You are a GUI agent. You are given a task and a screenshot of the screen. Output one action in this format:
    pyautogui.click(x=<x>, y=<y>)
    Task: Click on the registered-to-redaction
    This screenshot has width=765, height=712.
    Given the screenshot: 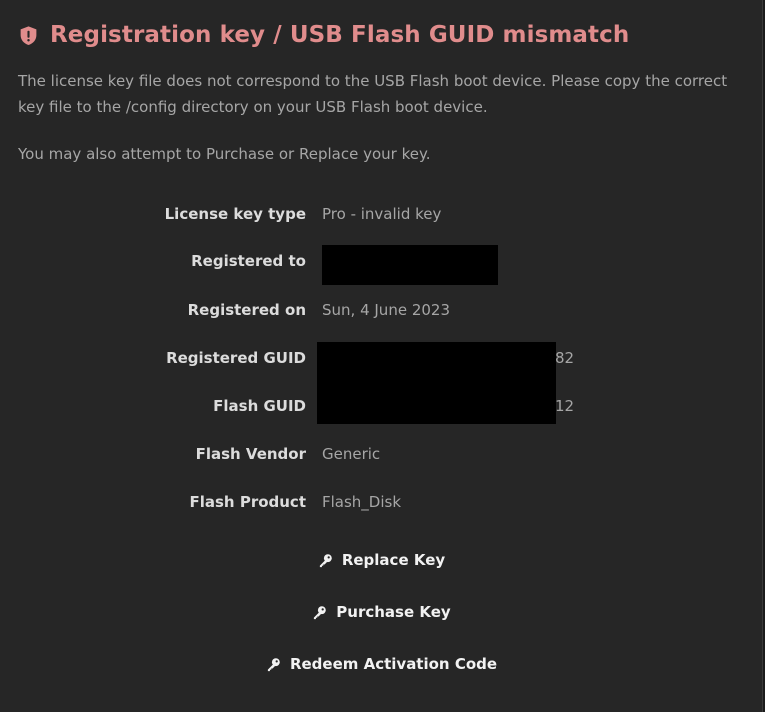 What is the action you would take?
    pyautogui.click(x=410, y=265)
    